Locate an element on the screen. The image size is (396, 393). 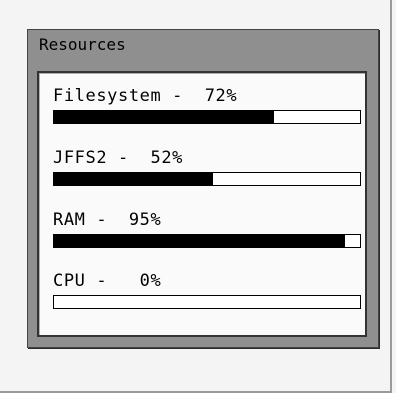
resource-filesystem: Filesystem - 72% is located at coordinates (209, 104).